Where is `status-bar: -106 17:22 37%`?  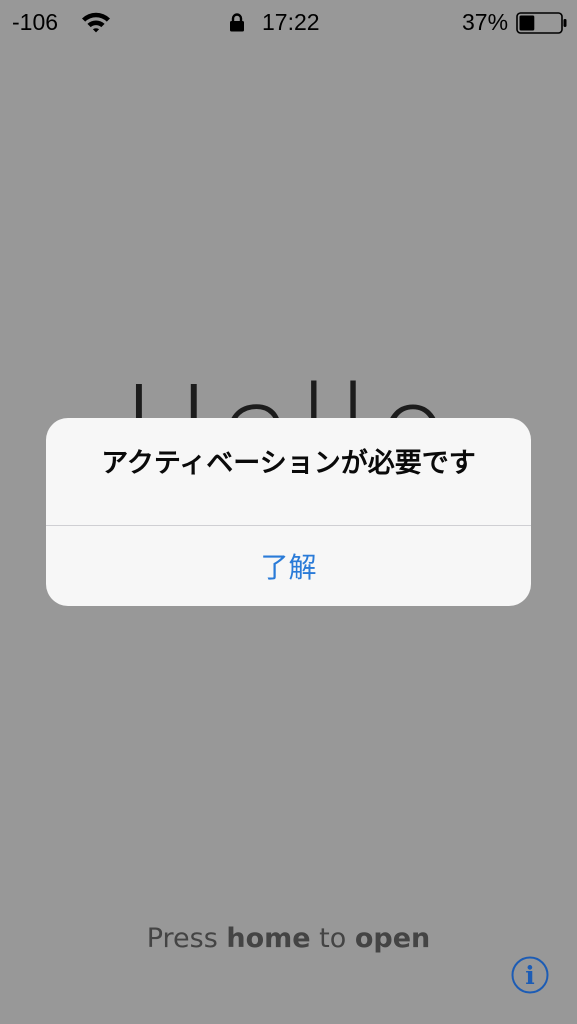 status-bar: -106 17:22 37% is located at coordinates (288, 22).